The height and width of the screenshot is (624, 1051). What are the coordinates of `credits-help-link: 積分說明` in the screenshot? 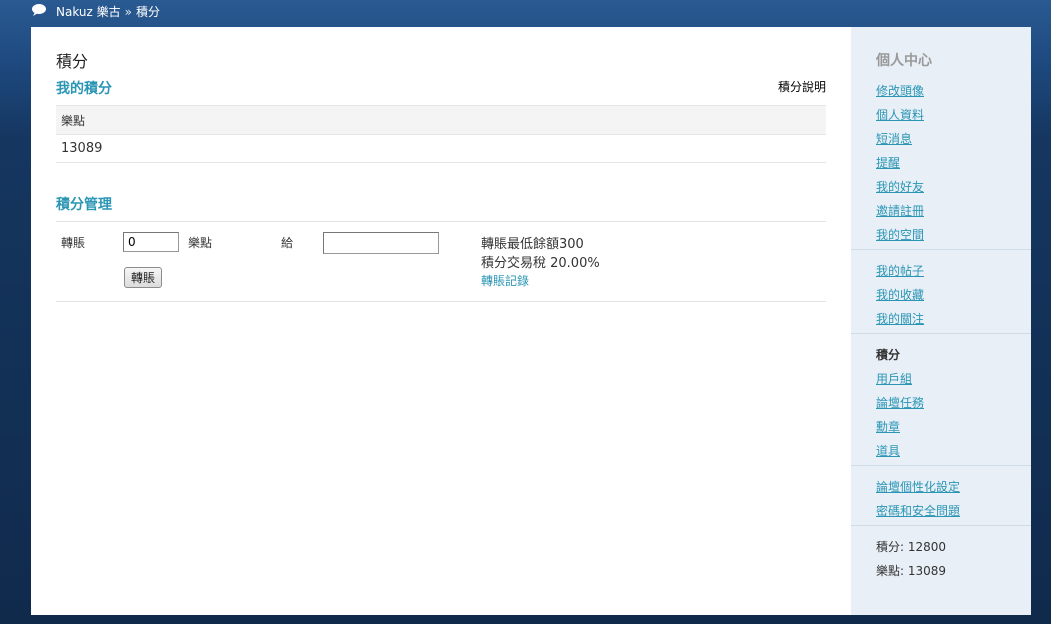 It's located at (802, 86).